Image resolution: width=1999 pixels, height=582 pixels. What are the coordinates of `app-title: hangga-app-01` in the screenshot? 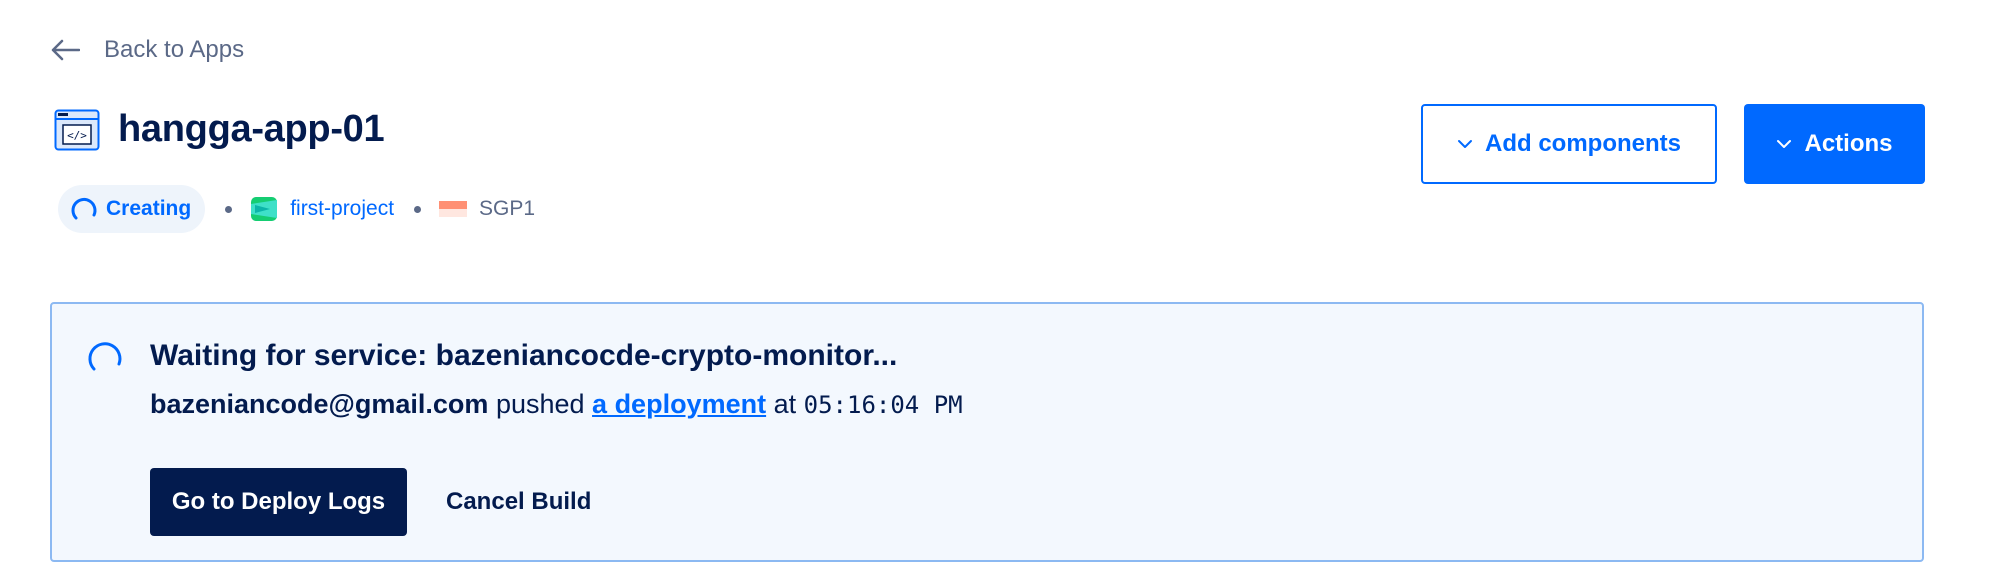 It's located at (251, 129).